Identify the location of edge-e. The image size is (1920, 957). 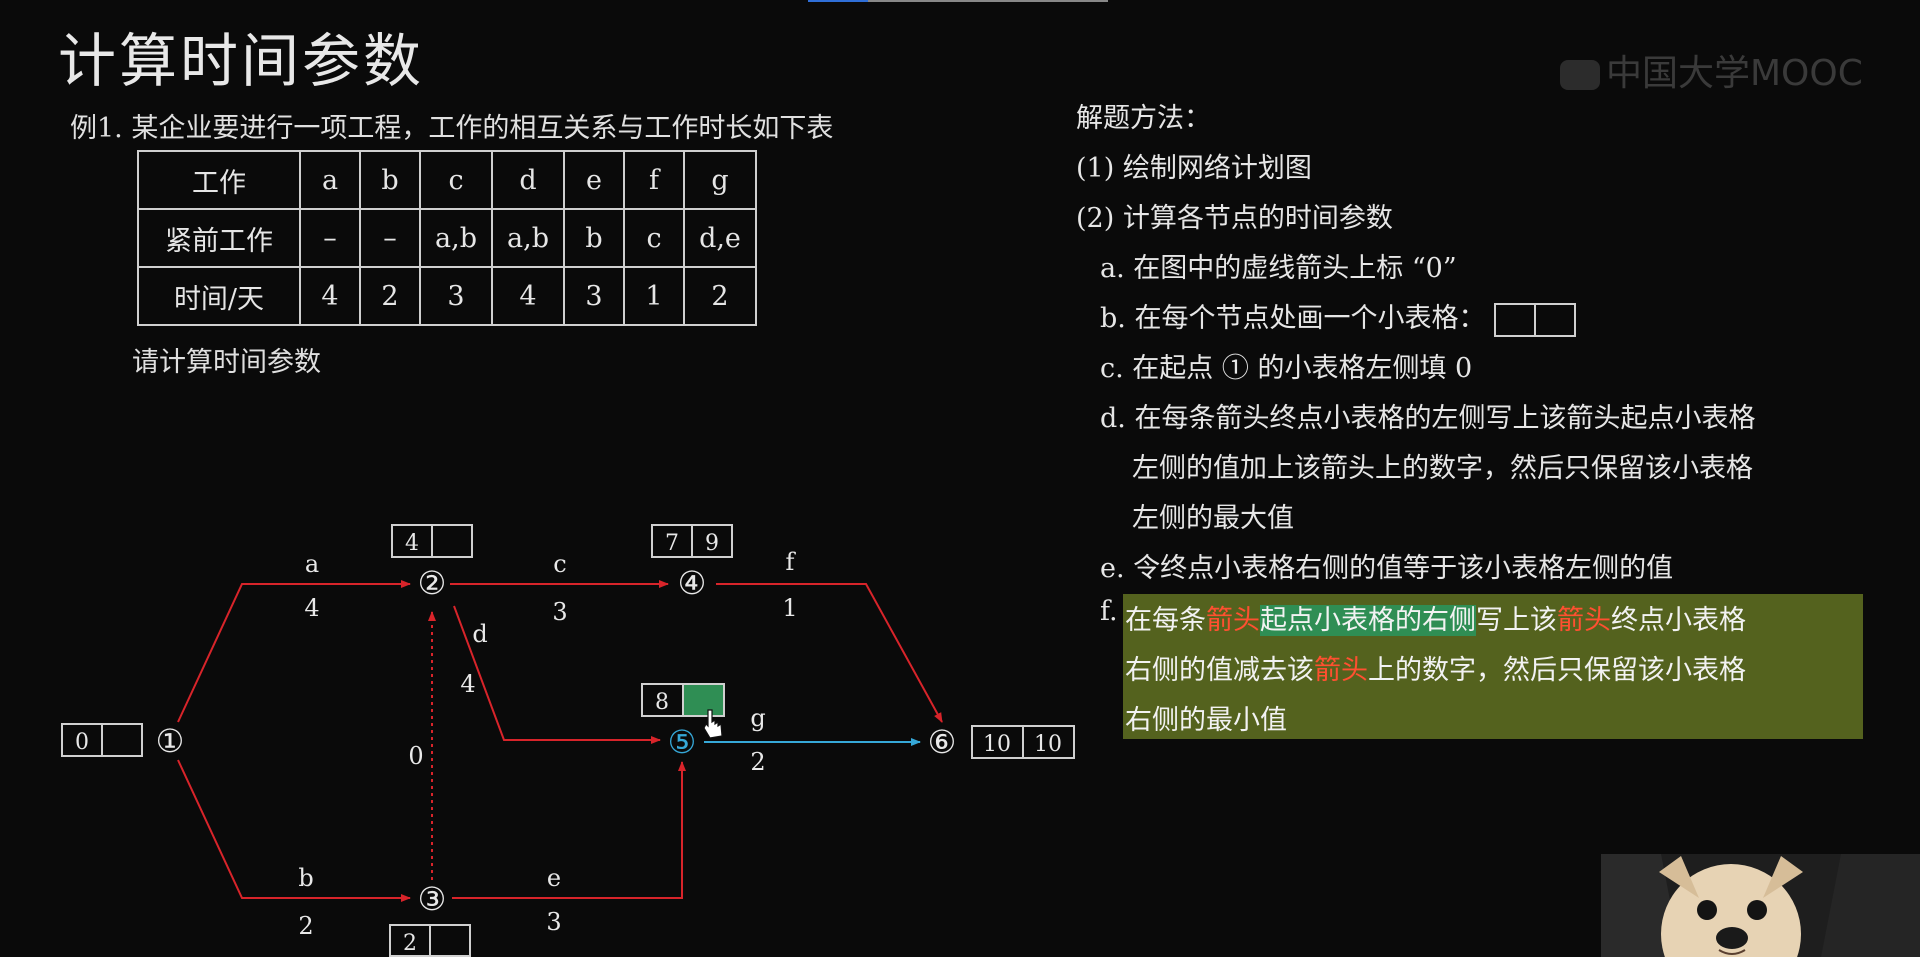
(569, 830).